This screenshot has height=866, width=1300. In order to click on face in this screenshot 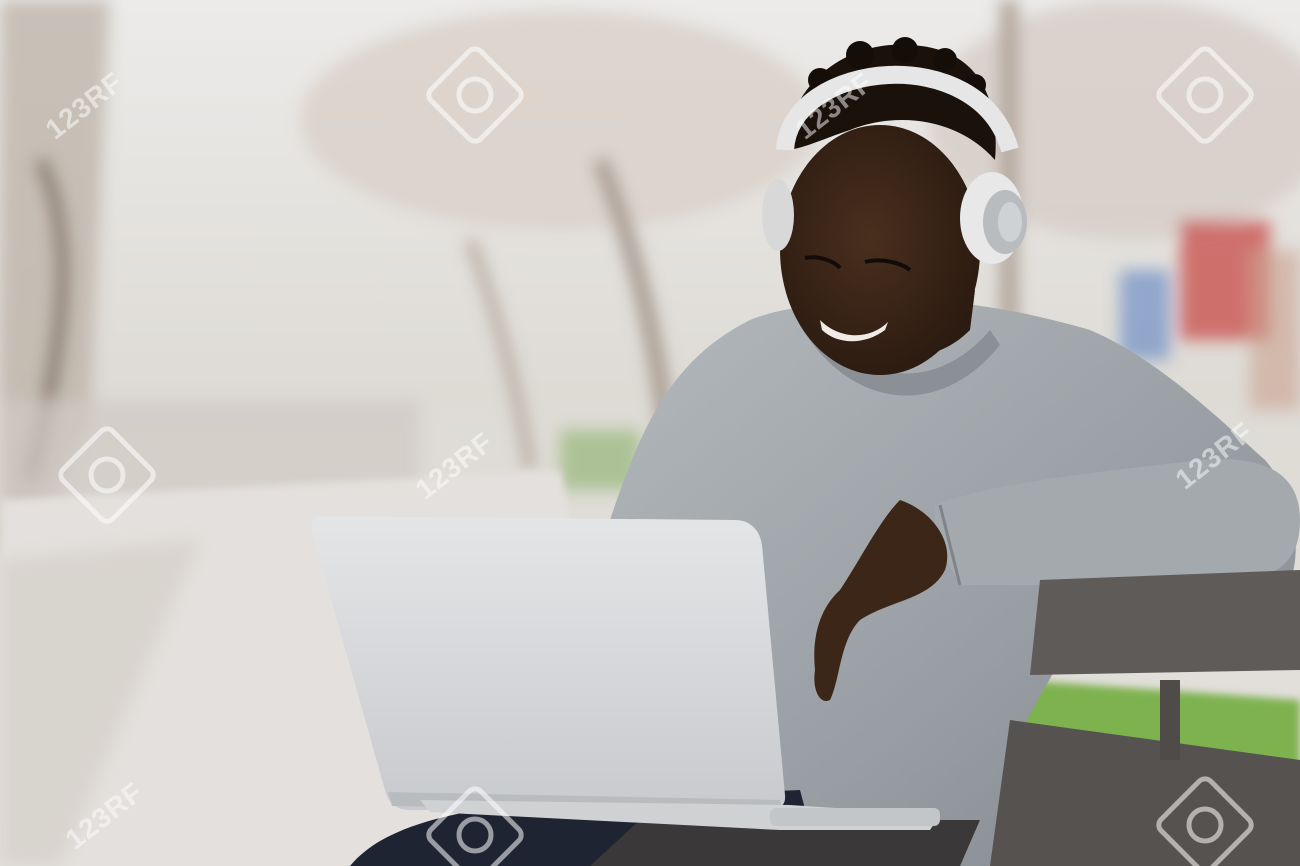, I will do `click(880, 250)`.